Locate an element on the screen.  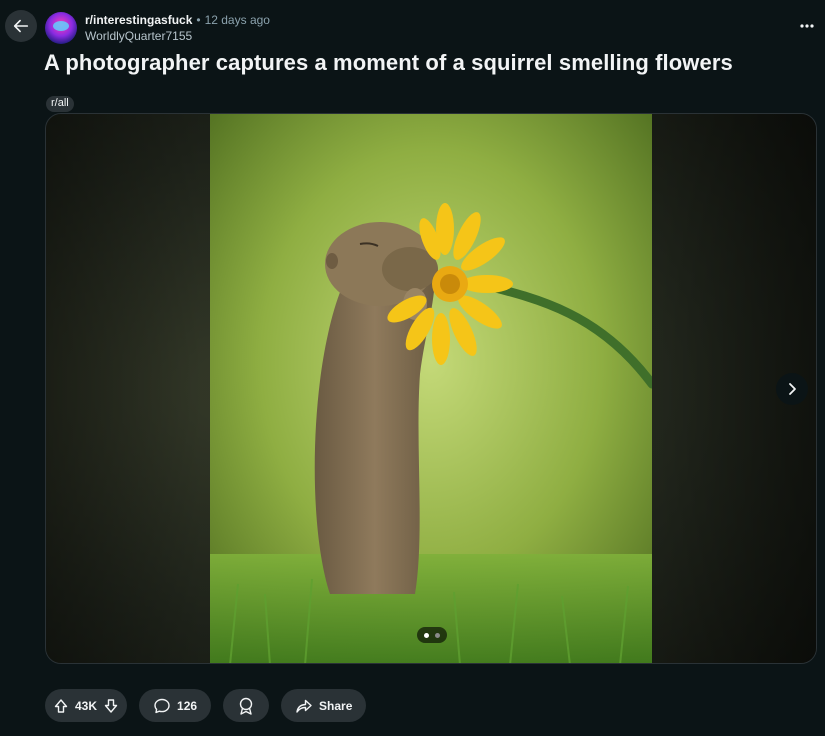
post-actions: 43K 126 Share is located at coordinates (206, 705).